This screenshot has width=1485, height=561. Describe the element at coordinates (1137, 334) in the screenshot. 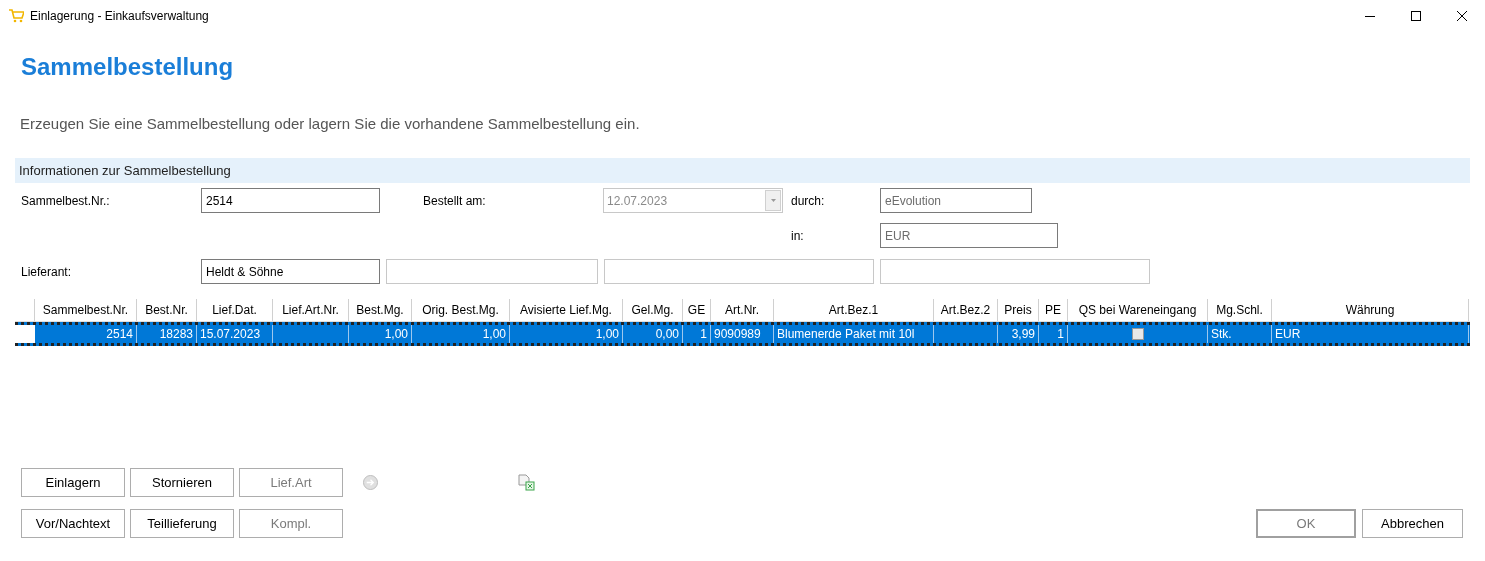

I see `row-checkbox` at that location.